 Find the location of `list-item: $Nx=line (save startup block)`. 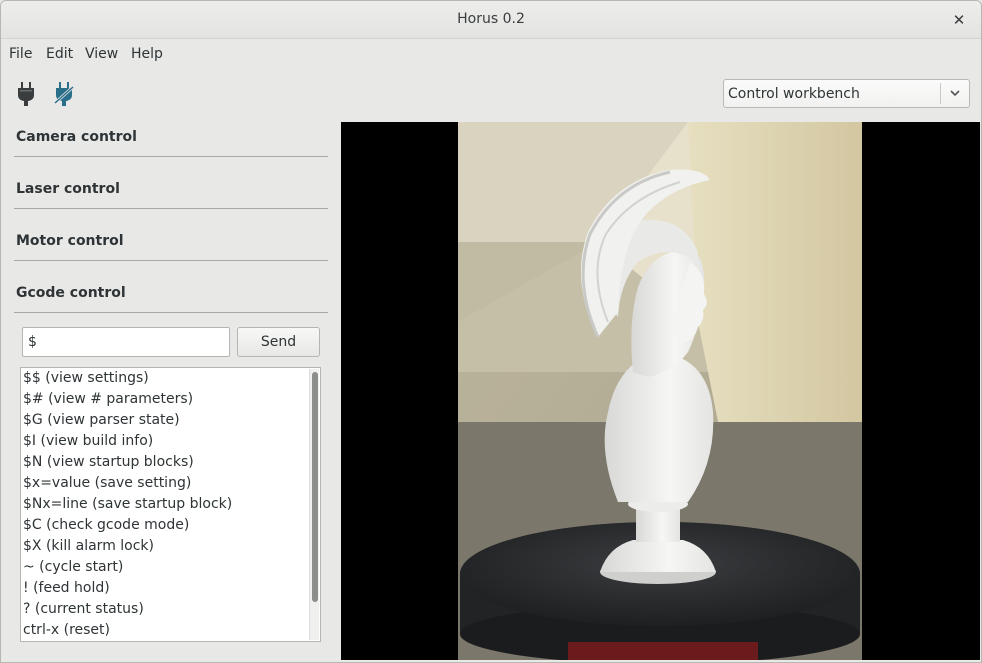

list-item: $Nx=line (save startup block) is located at coordinates (128, 504).